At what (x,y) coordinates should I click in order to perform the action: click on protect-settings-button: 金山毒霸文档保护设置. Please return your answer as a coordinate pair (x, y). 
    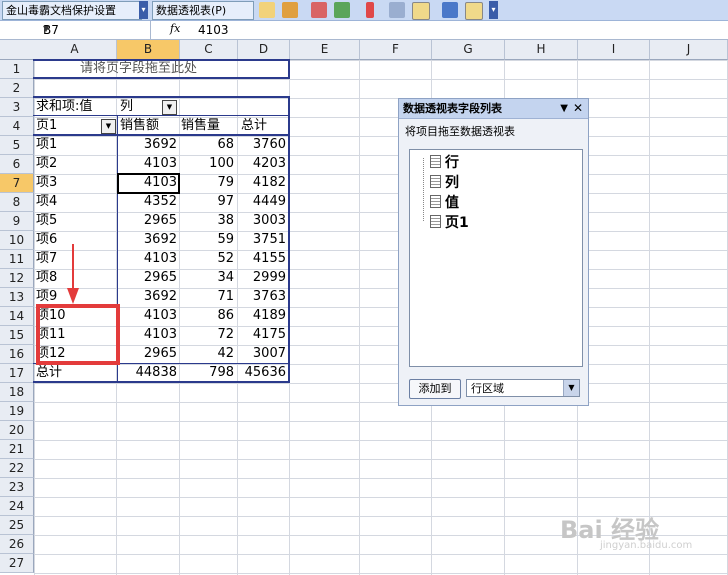
    Looking at the image, I should click on (72, 10).